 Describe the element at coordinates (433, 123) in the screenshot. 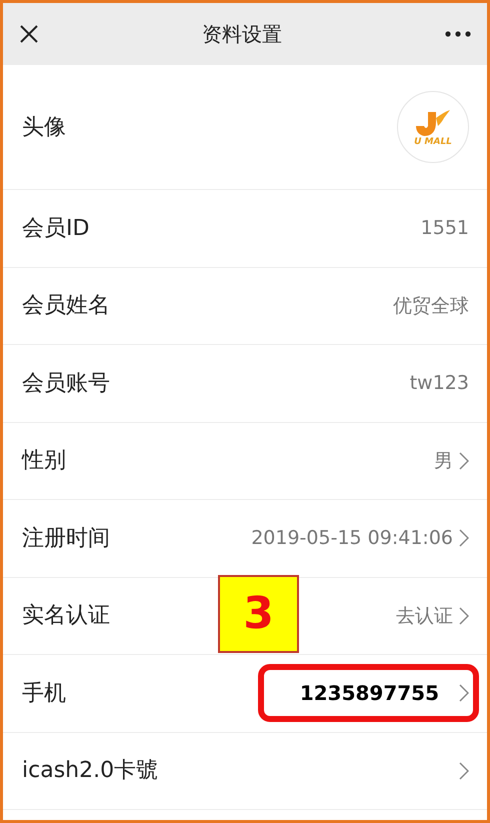

I see `logo-icon` at that location.